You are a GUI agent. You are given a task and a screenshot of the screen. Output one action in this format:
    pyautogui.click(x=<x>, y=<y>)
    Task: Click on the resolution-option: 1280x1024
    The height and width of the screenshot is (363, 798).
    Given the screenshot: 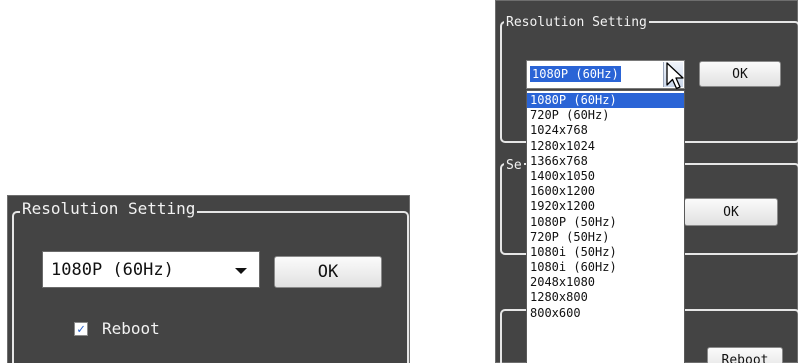 What is the action you would take?
    pyautogui.click(x=605, y=146)
    